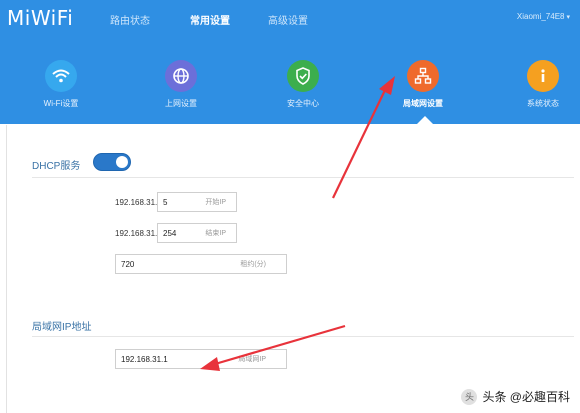  I want to click on tile-label: 安全中心, so click(303, 103).